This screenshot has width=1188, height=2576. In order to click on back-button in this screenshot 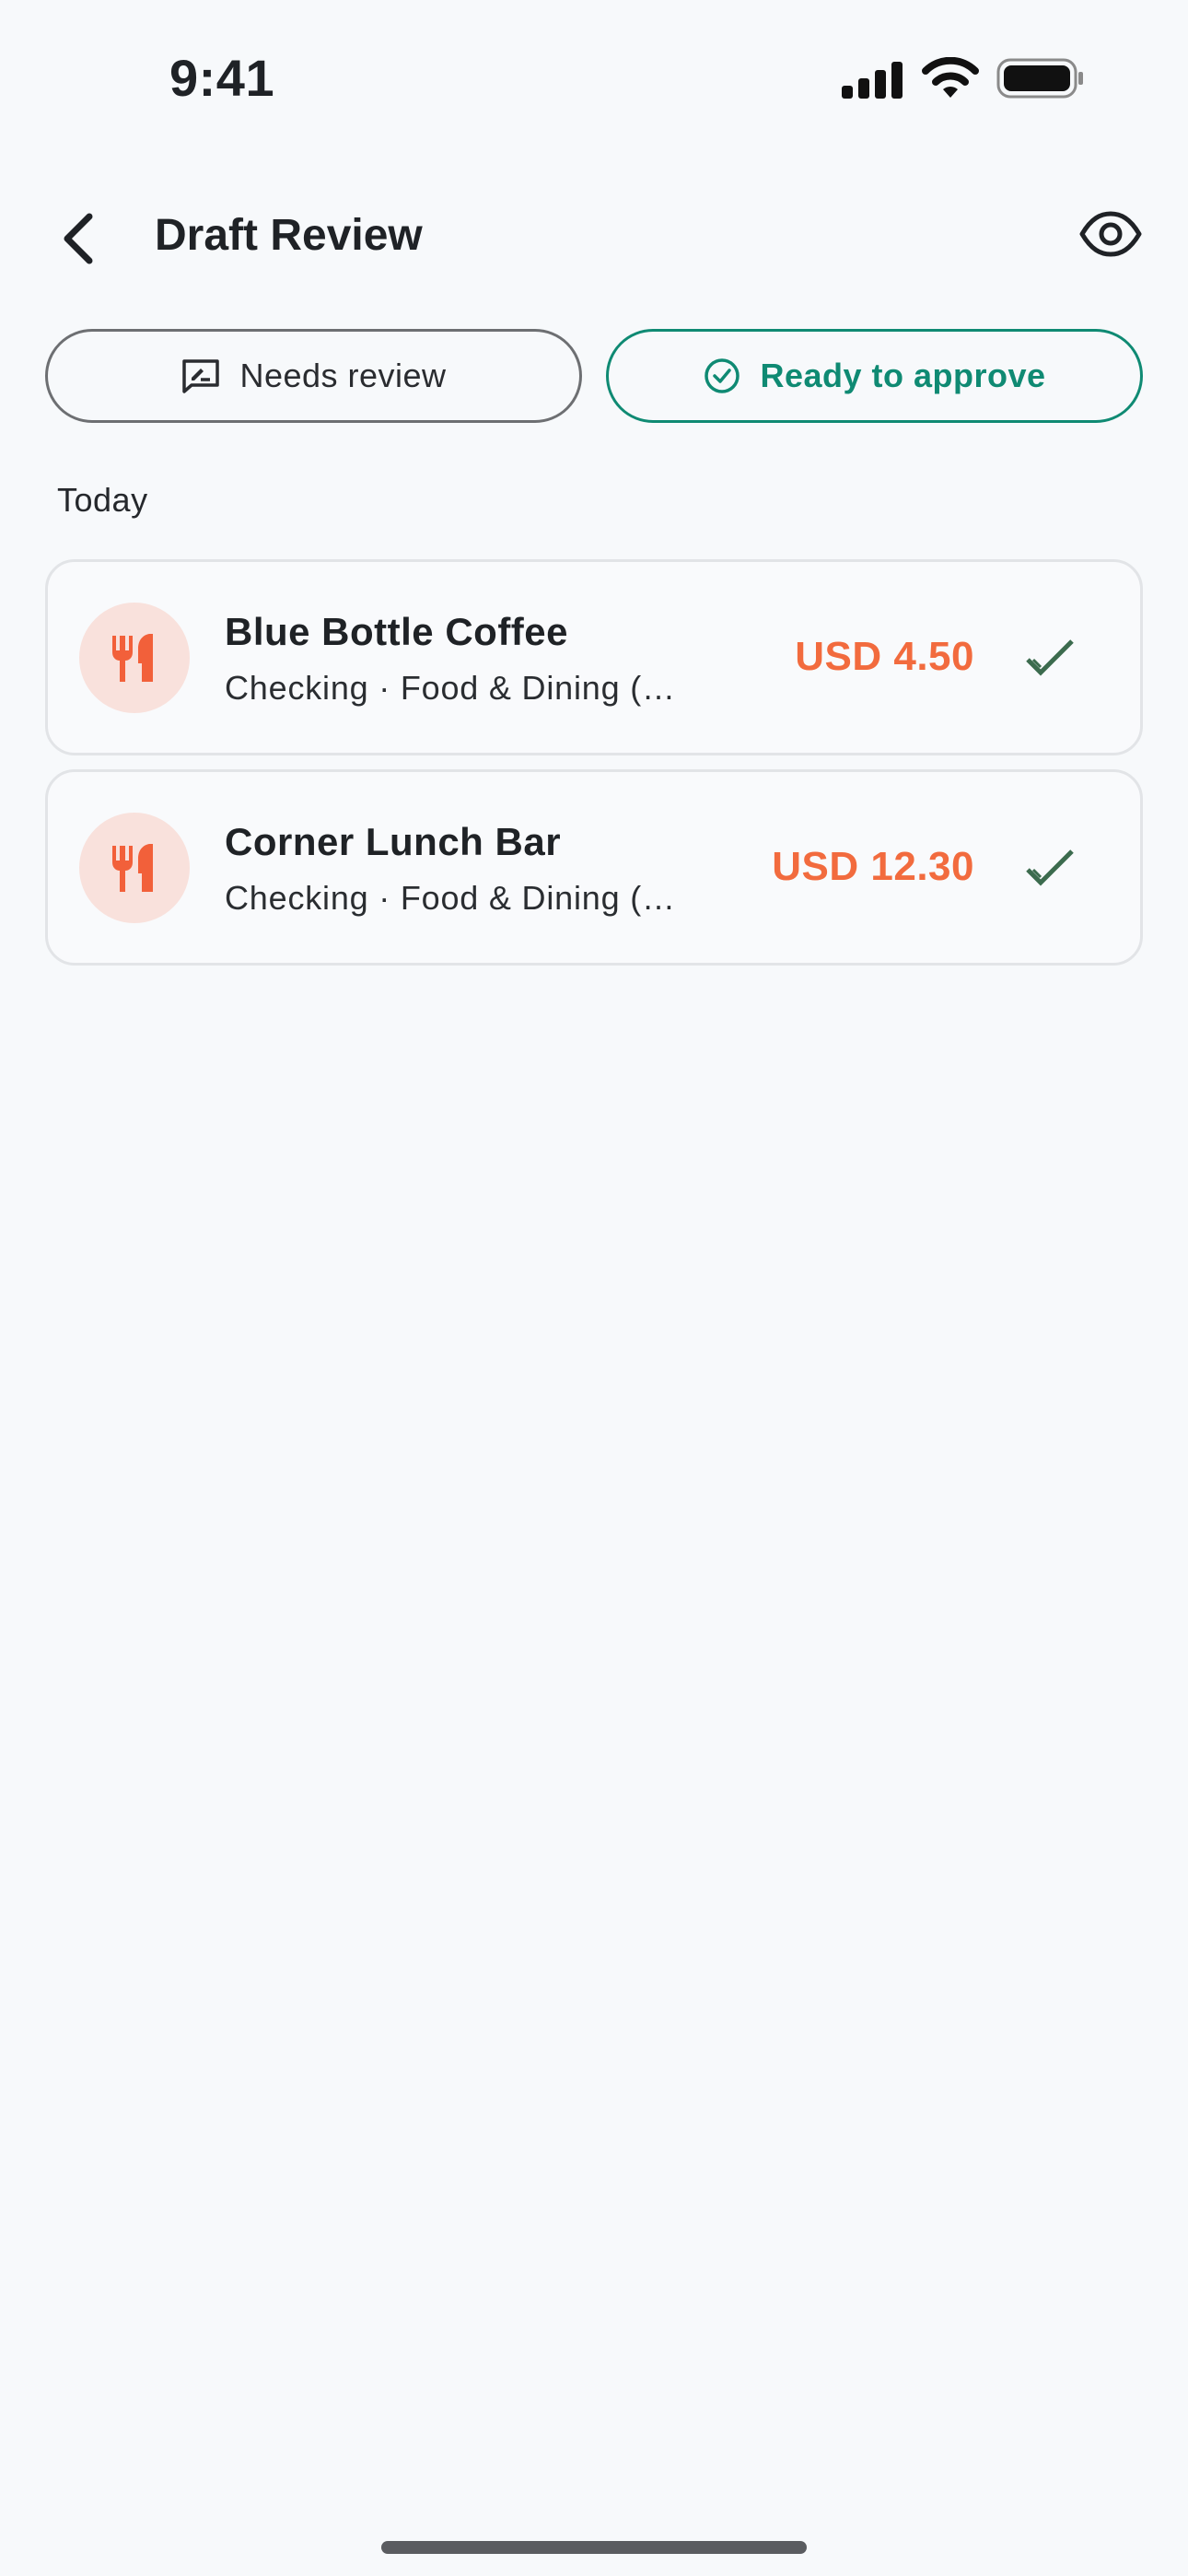, I will do `click(78, 238)`.